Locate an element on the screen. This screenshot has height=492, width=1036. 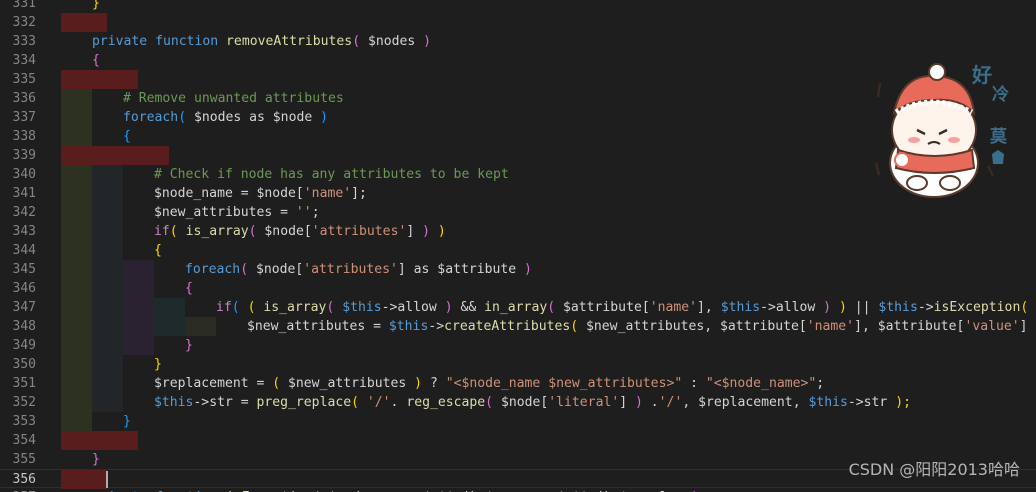
code-token: $replacement = is located at coordinates (213, 383).